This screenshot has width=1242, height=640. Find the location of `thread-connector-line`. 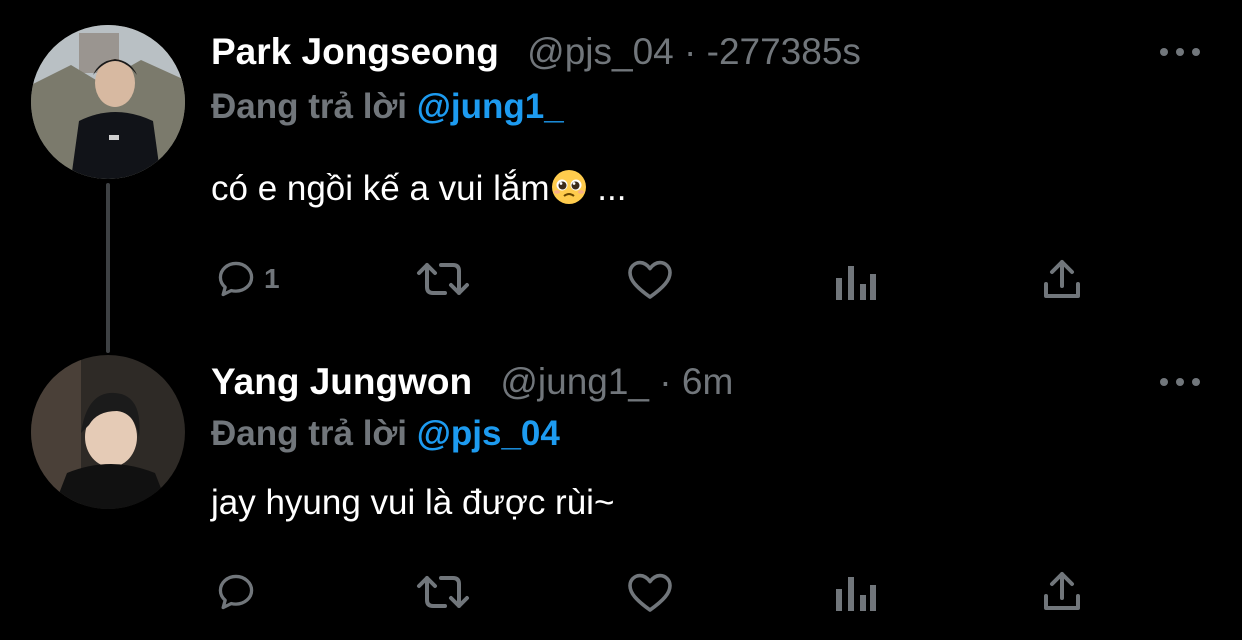

thread-connector-line is located at coordinates (108, 268).